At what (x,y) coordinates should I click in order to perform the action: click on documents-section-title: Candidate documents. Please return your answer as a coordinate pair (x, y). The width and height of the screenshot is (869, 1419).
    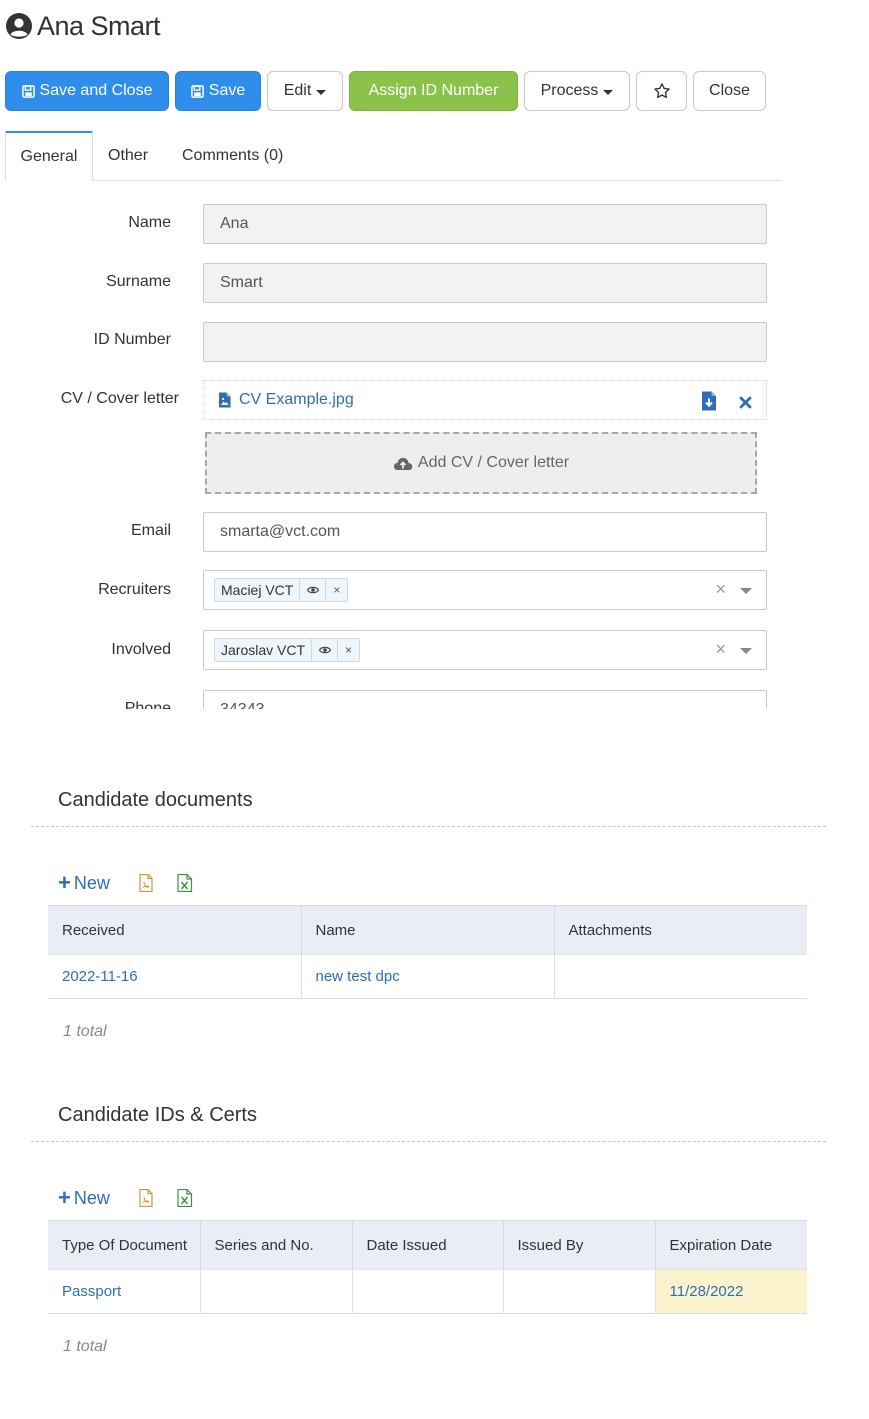
    Looking at the image, I should click on (155, 800).